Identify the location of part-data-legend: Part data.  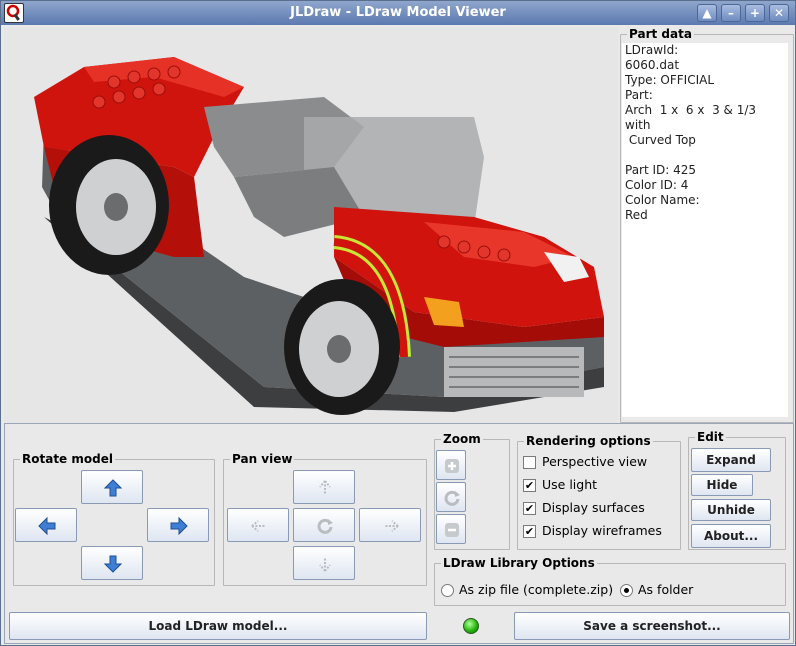
(660, 34).